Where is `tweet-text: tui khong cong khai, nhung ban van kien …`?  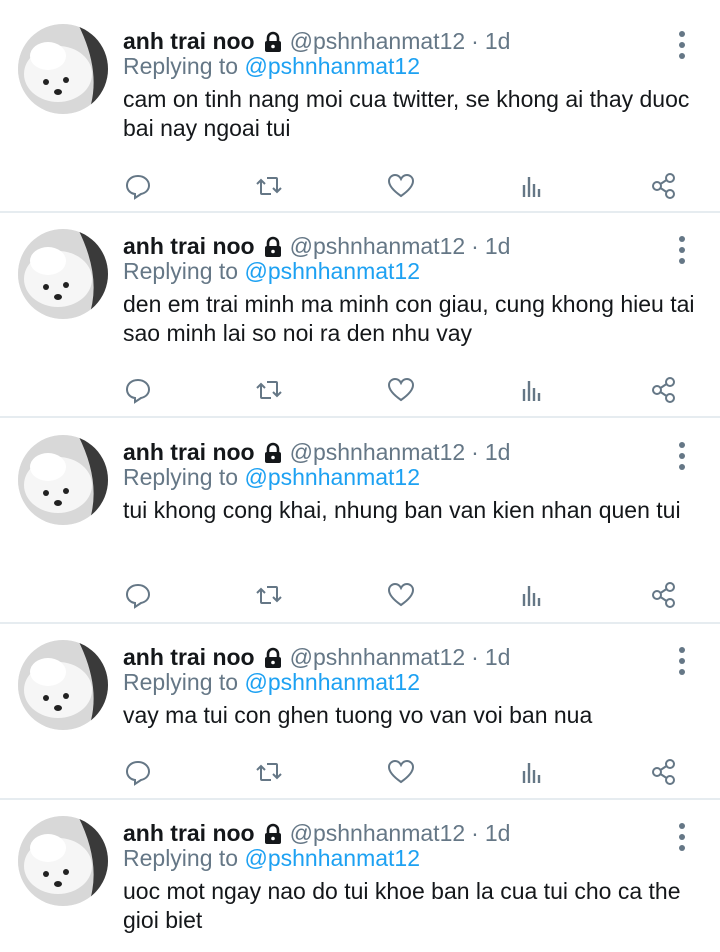 tweet-text: tui khong cong khai, nhung ban van kien … is located at coordinates (402, 510).